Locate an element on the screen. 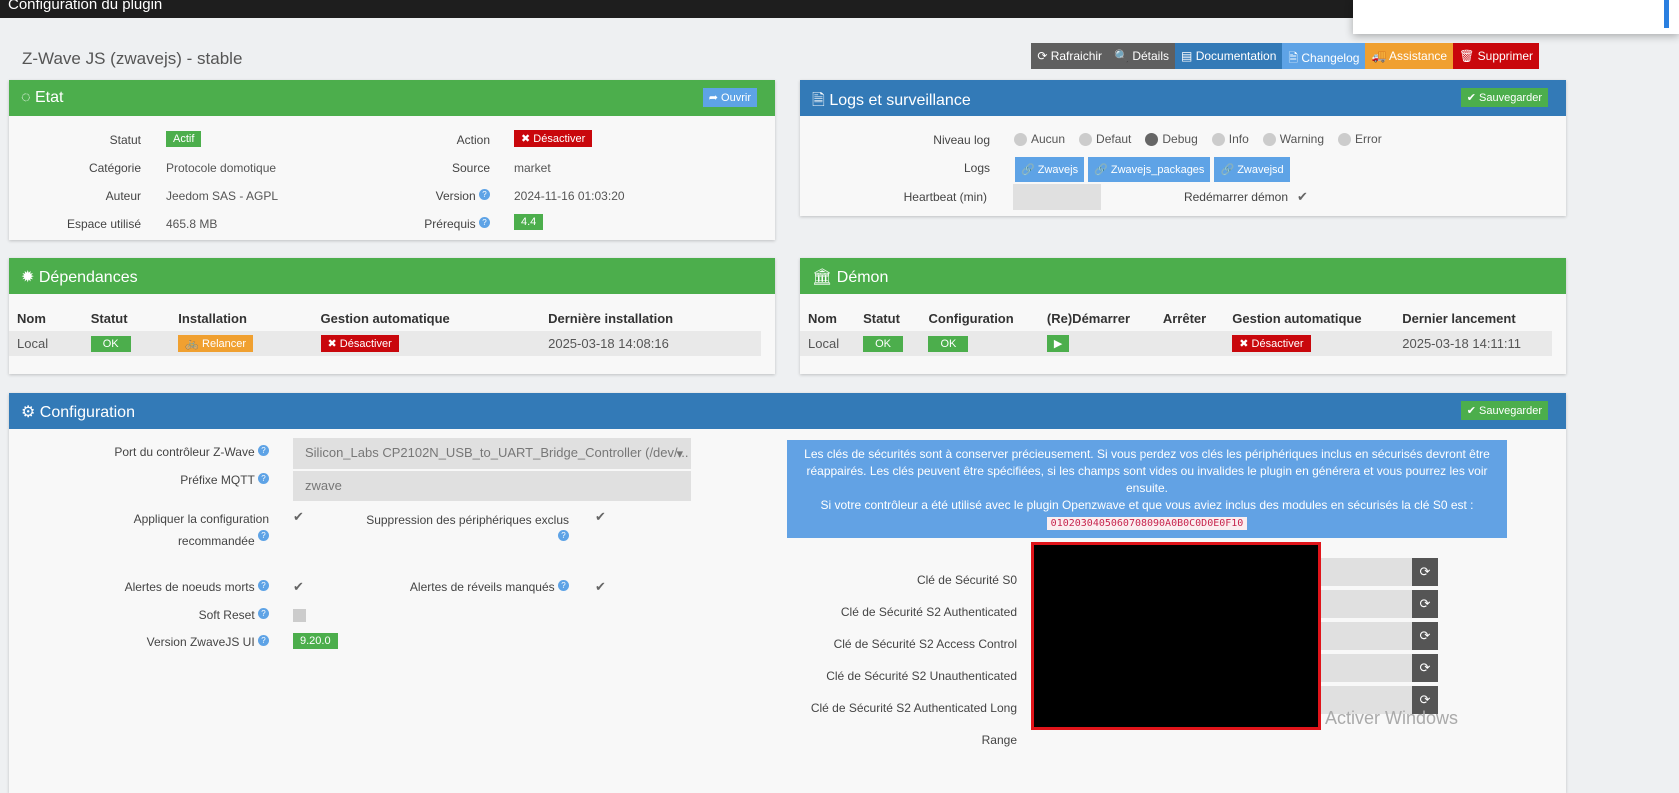  radio-label: Debug is located at coordinates (1180, 139).